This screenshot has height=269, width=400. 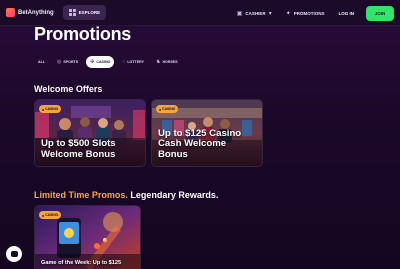 I want to click on cashier-label: CASHIER, so click(x=255, y=13).